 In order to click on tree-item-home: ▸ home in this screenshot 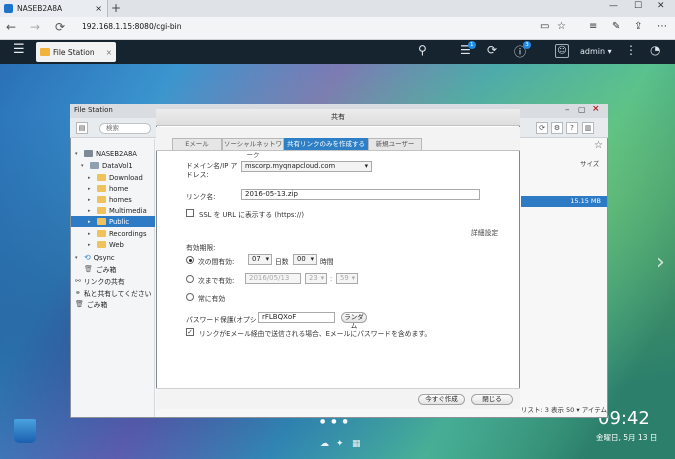, I will do `click(108, 188)`.